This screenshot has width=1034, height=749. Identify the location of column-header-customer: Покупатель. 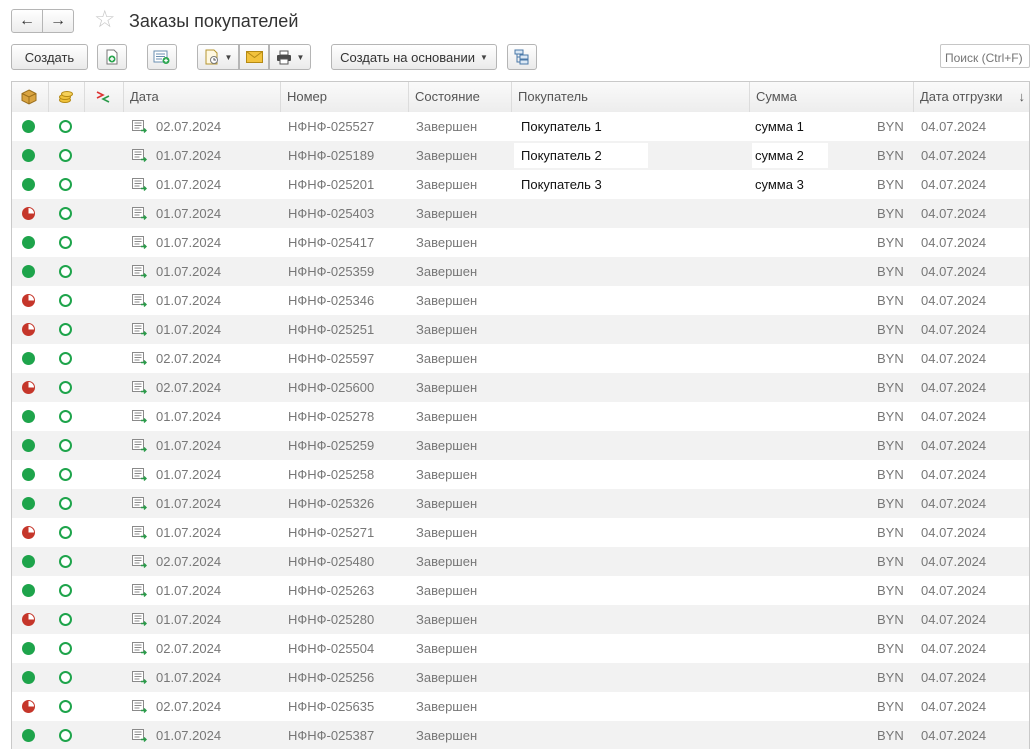
(631, 97).